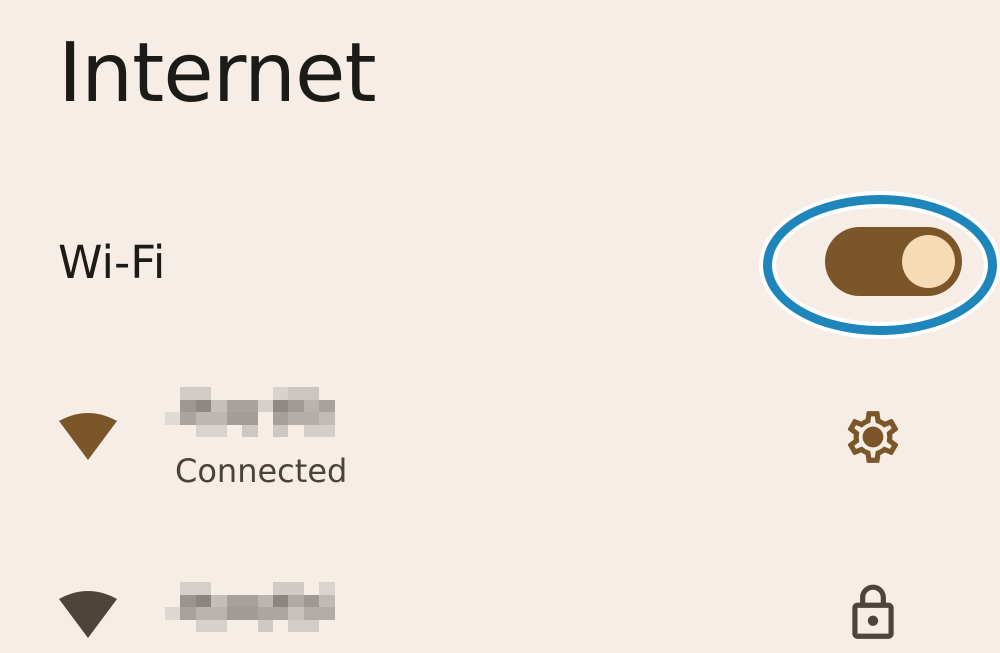 The width and height of the screenshot is (1000, 653). I want to click on network-status: Connected, so click(261, 471).